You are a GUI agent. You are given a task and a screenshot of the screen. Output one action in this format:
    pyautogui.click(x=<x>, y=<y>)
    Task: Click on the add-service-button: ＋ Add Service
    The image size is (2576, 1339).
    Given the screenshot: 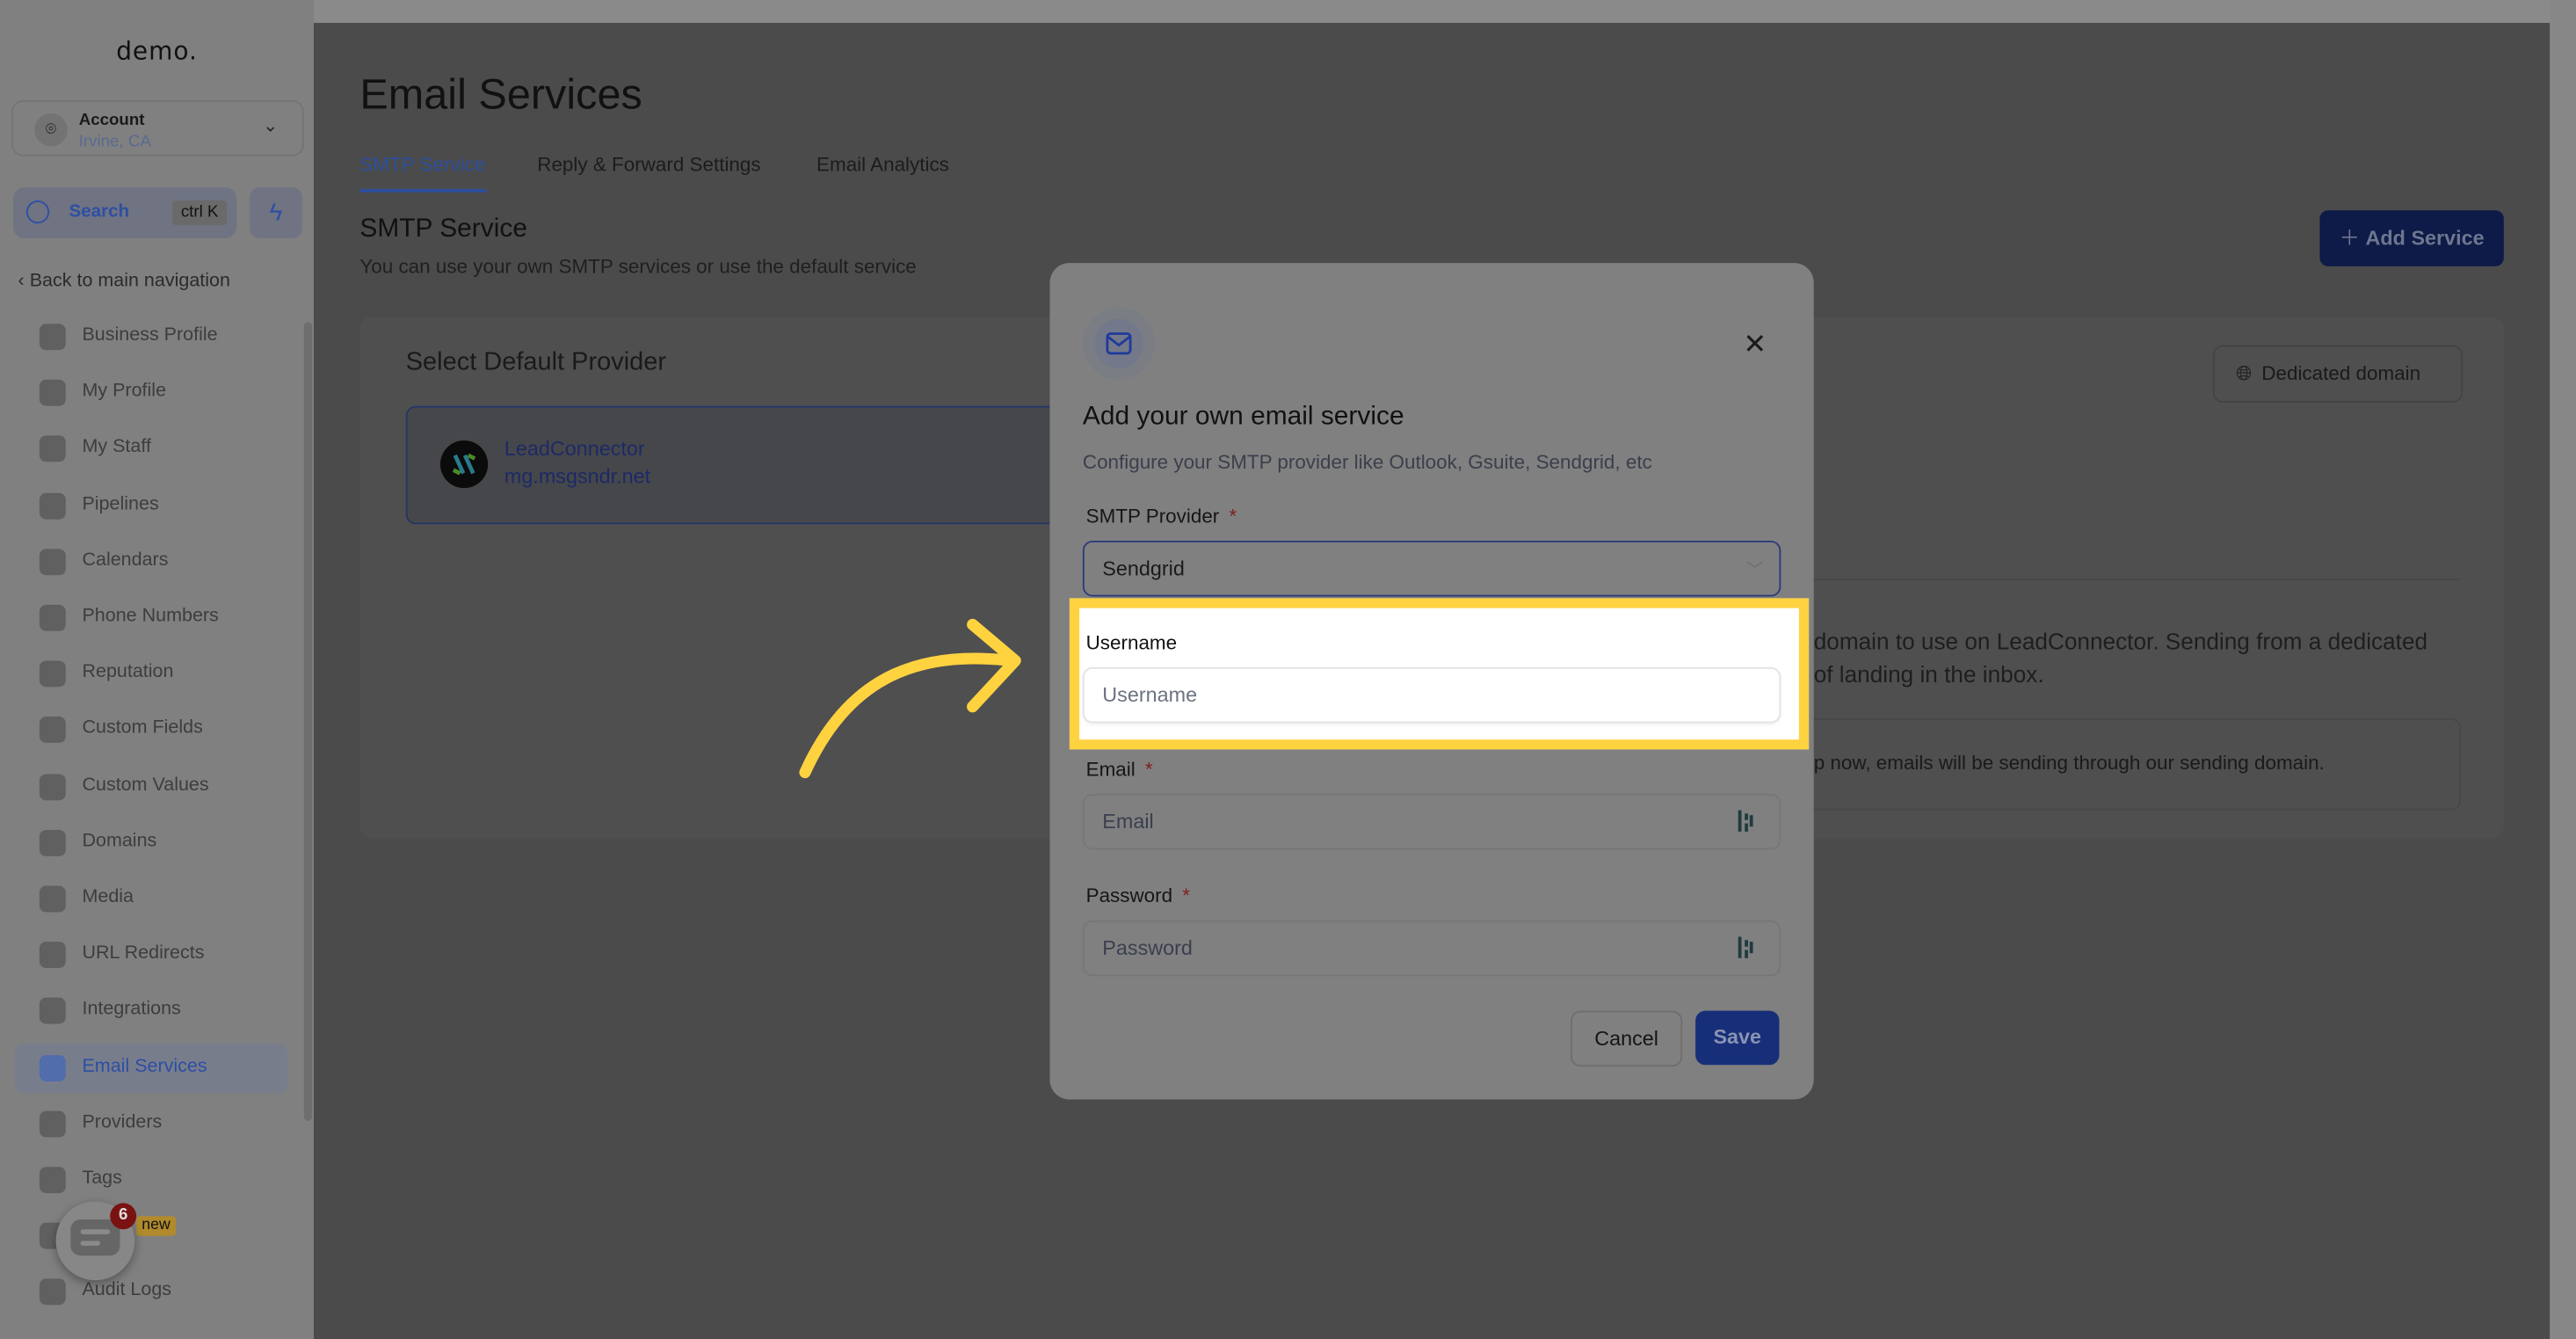 What is the action you would take?
    pyautogui.click(x=2411, y=238)
    